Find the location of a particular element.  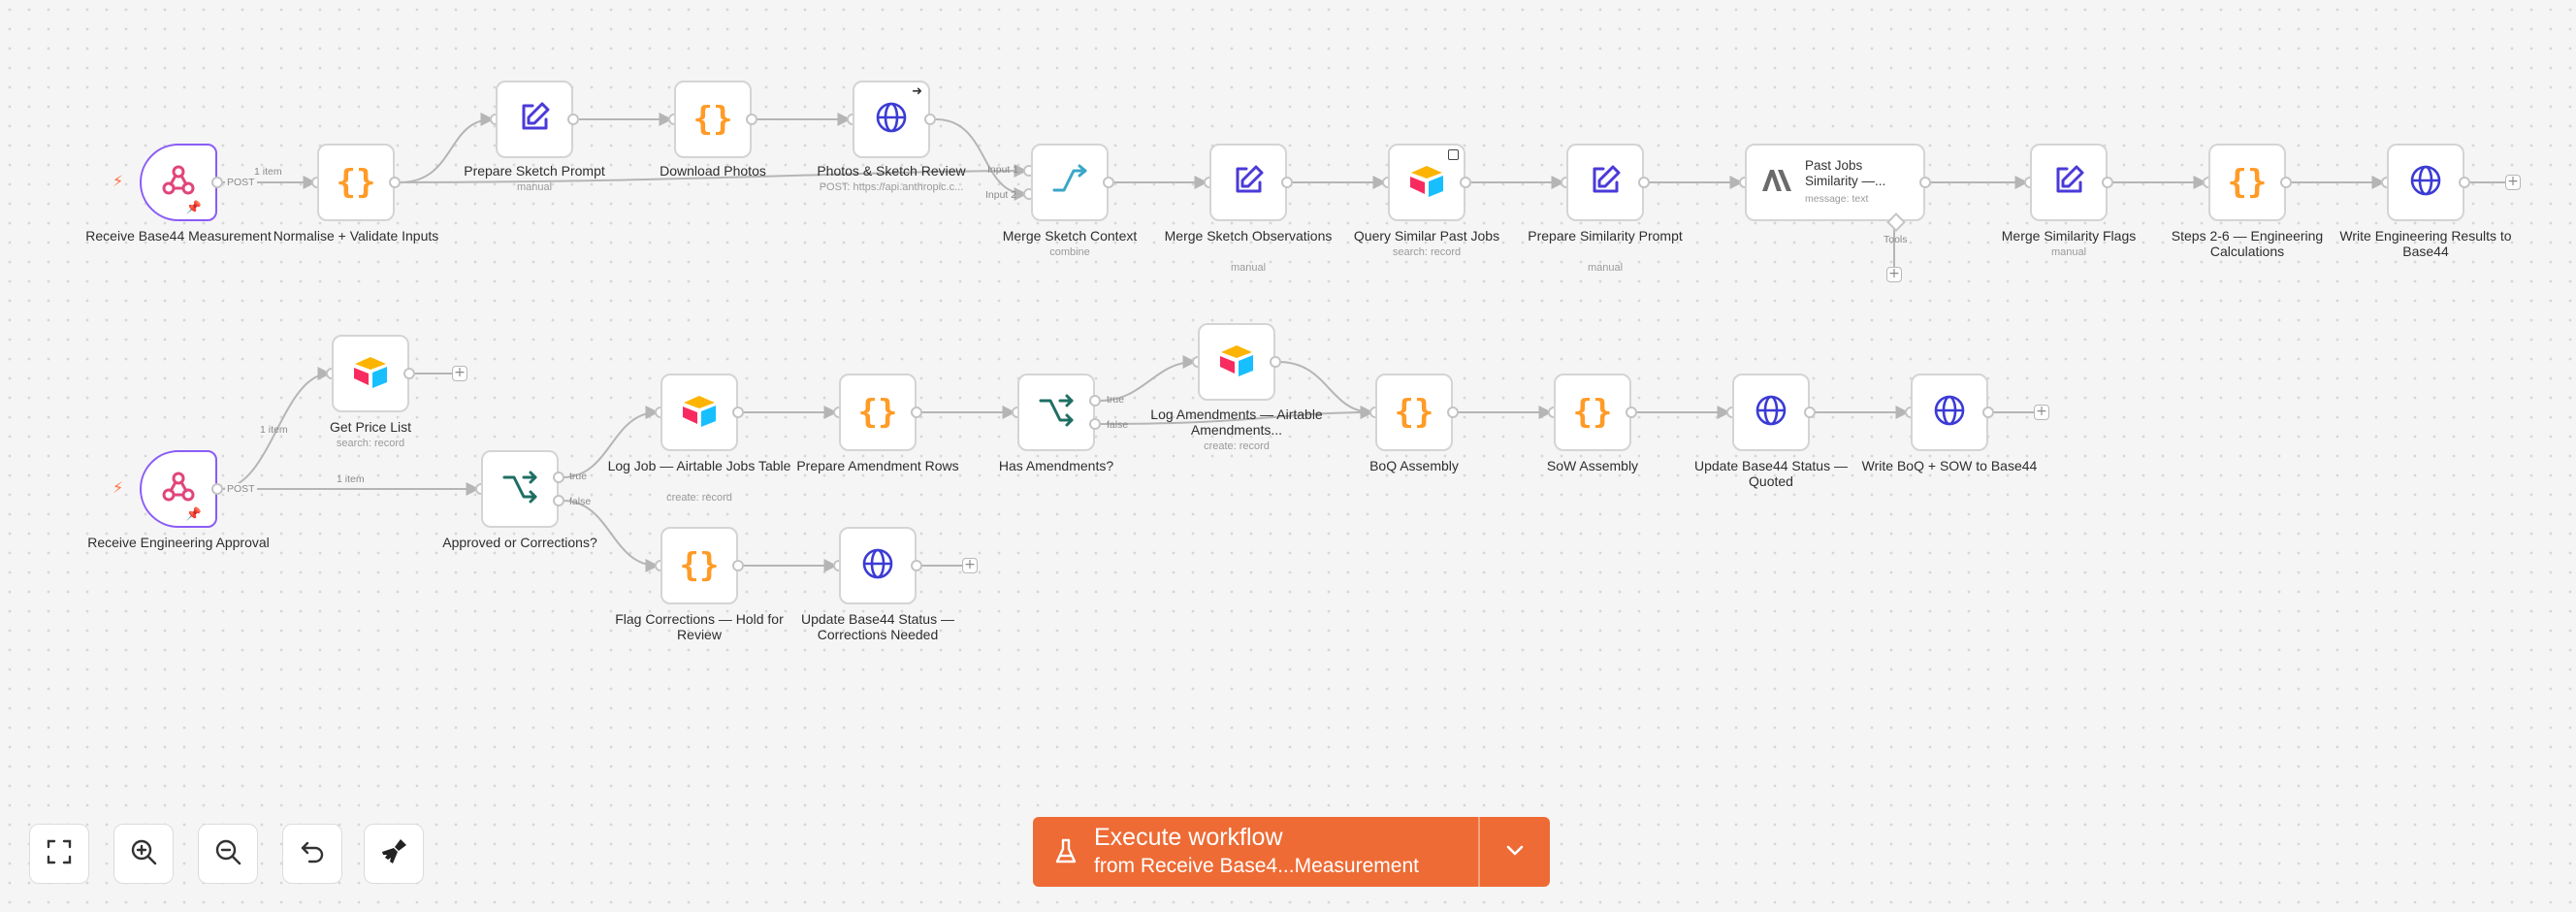

node-update-status-corrections is located at coordinates (878, 565).